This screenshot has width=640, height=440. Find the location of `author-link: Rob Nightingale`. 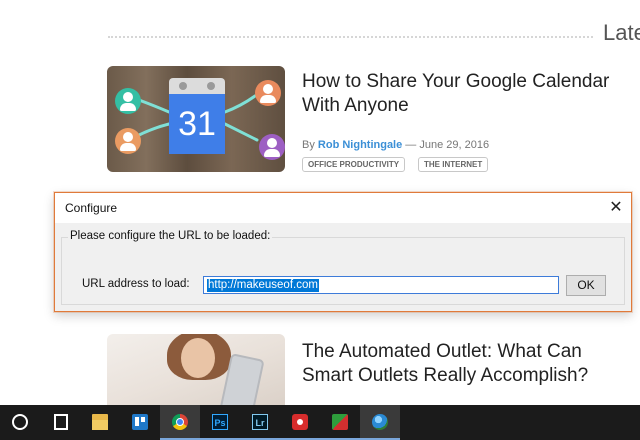

author-link: Rob Nightingale is located at coordinates (360, 145).